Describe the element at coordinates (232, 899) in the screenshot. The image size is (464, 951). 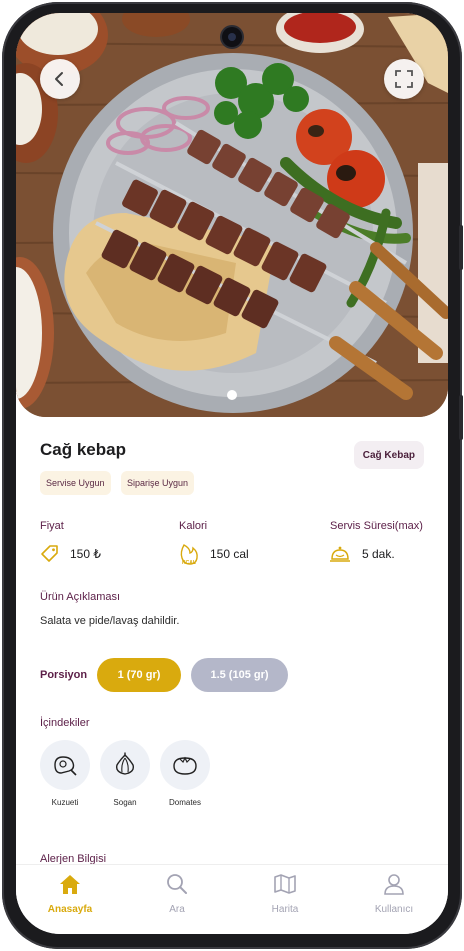
I see `bottom-nav: Anasayfa Ara Harita Kullanıcı` at that location.